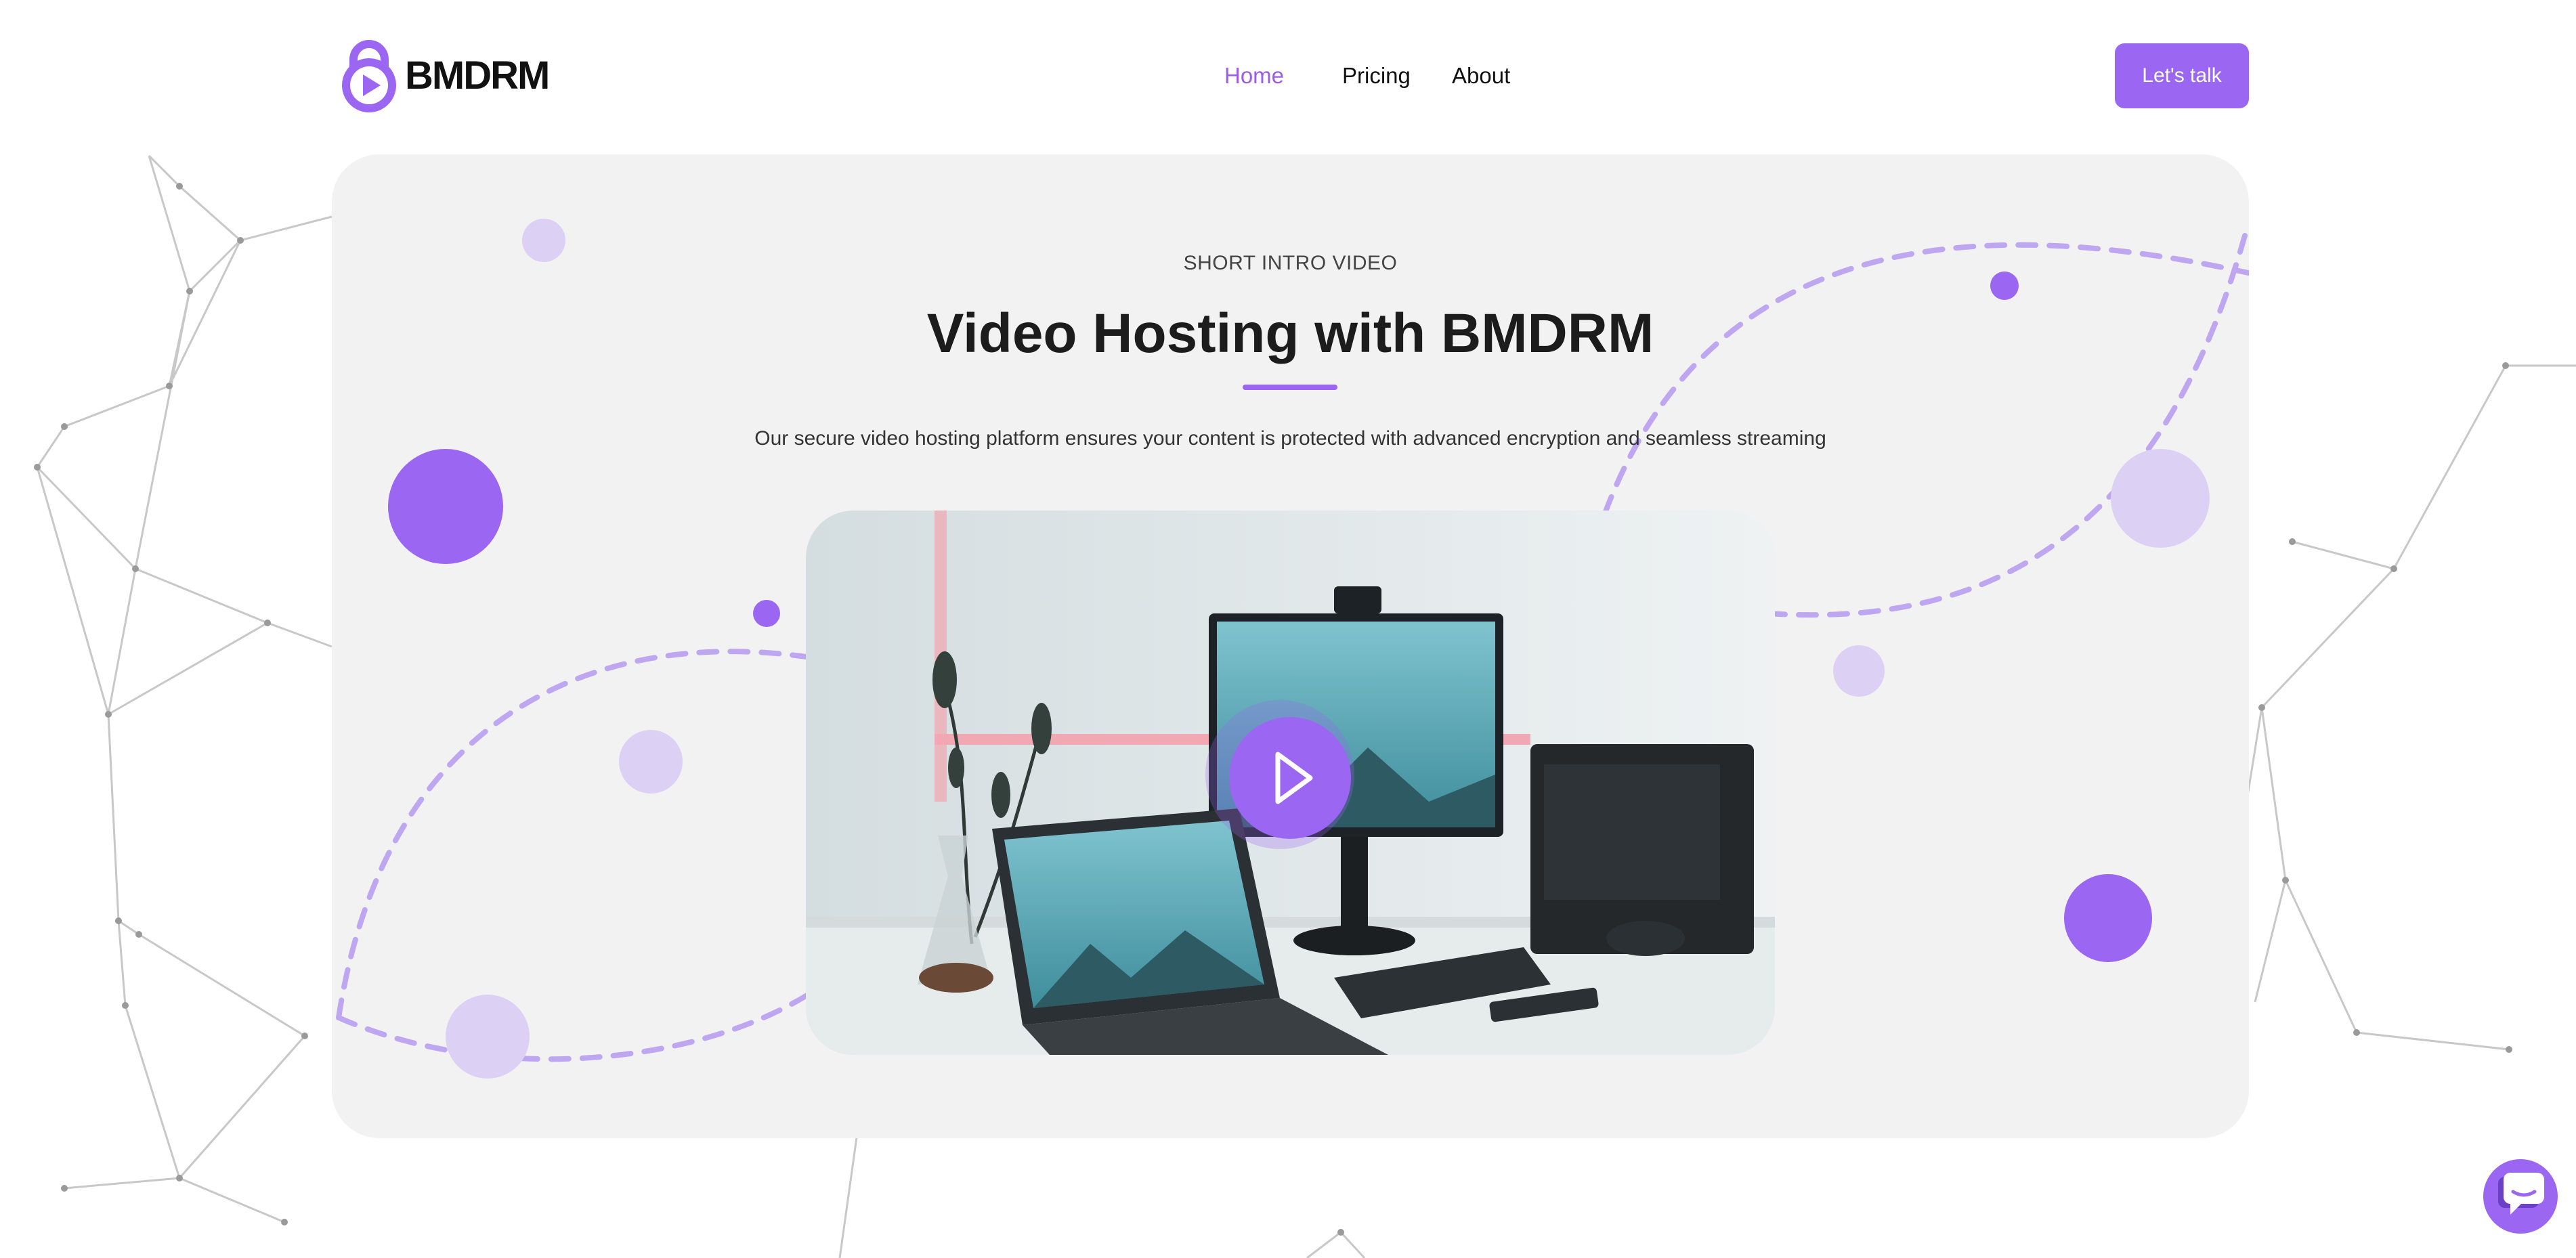 Image resolution: width=2576 pixels, height=1258 pixels. What do you see at coordinates (1376, 75) in the screenshot?
I see `nav-item-pricing: Pricing` at bounding box center [1376, 75].